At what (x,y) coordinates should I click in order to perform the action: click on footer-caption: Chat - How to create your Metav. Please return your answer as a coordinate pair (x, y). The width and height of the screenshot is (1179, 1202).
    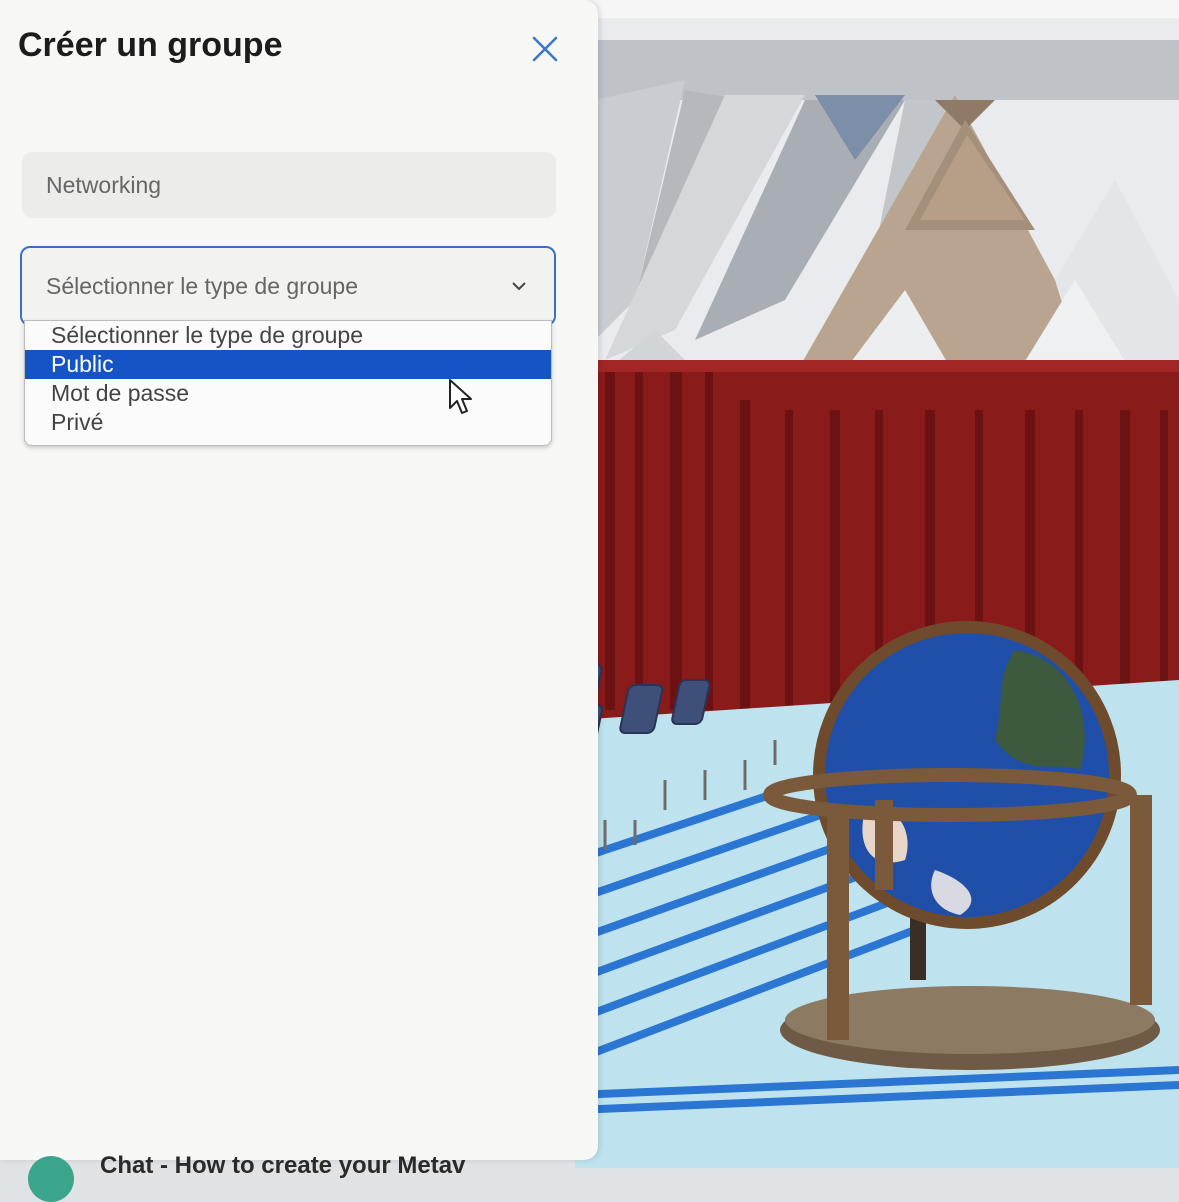
    Looking at the image, I should click on (283, 1165).